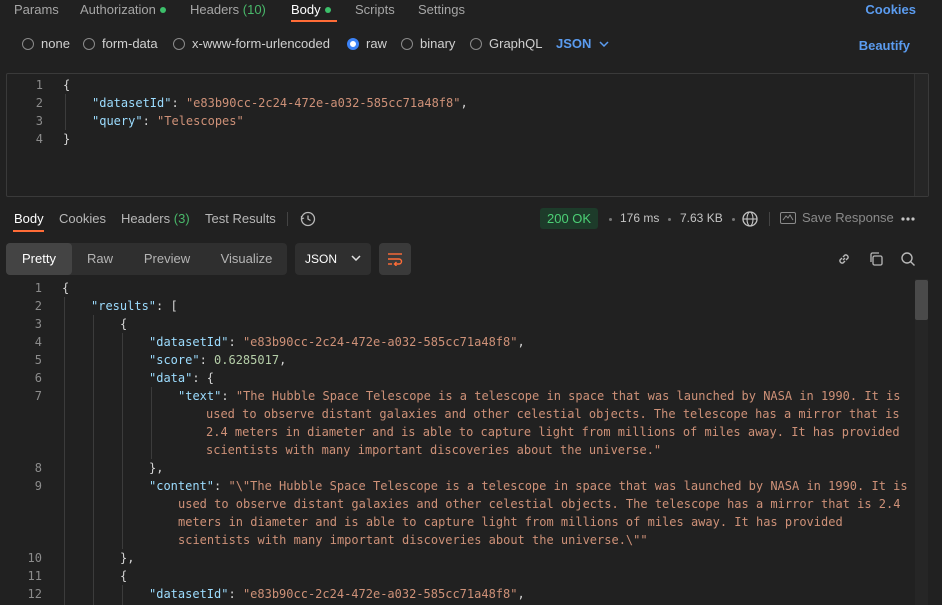 The image size is (942, 605). Describe the element at coordinates (38, 396) in the screenshot. I see `line-number: 7` at that location.